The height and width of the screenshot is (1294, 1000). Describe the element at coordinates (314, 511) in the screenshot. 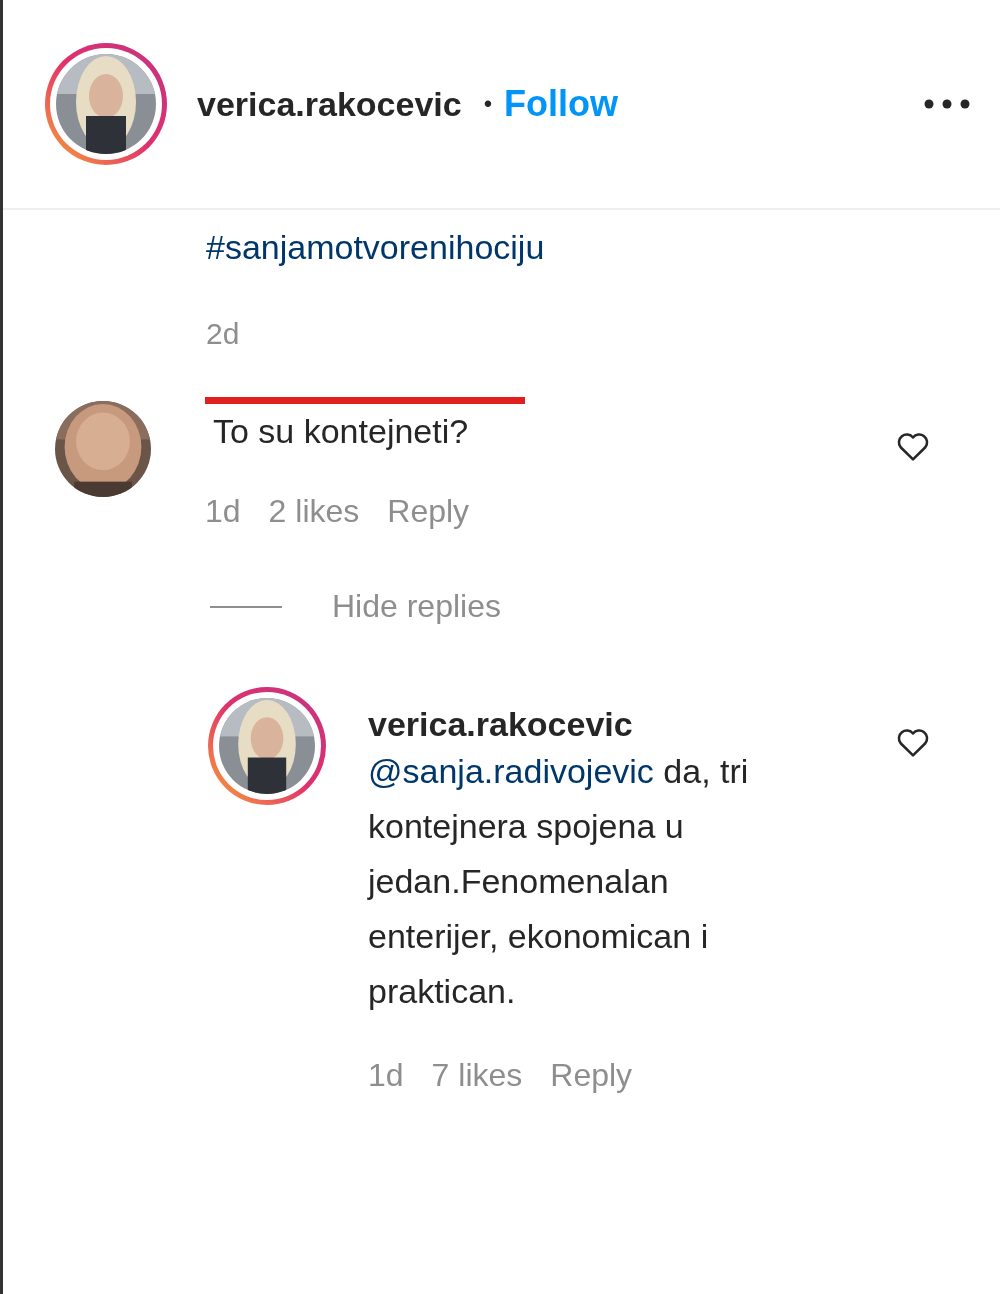

I see `likes-count: 2 likes` at that location.